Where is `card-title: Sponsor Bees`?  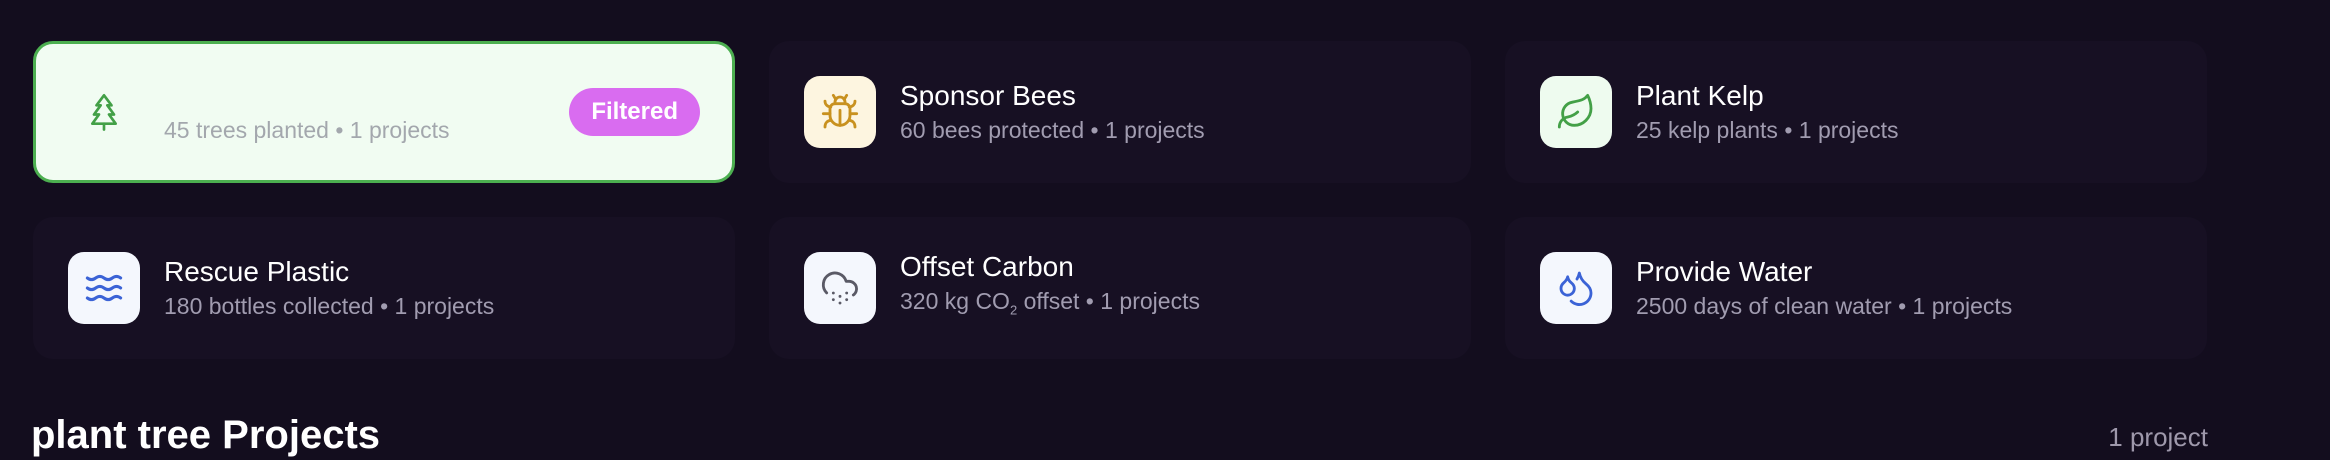 card-title: Sponsor Bees is located at coordinates (988, 95).